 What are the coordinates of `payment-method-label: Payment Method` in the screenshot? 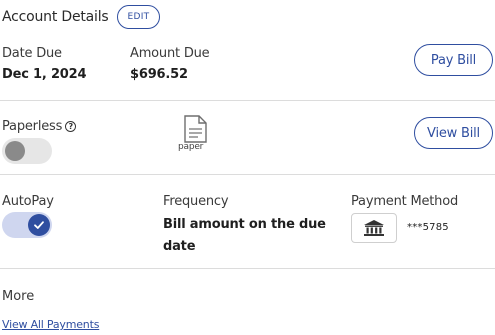 It's located at (405, 201).